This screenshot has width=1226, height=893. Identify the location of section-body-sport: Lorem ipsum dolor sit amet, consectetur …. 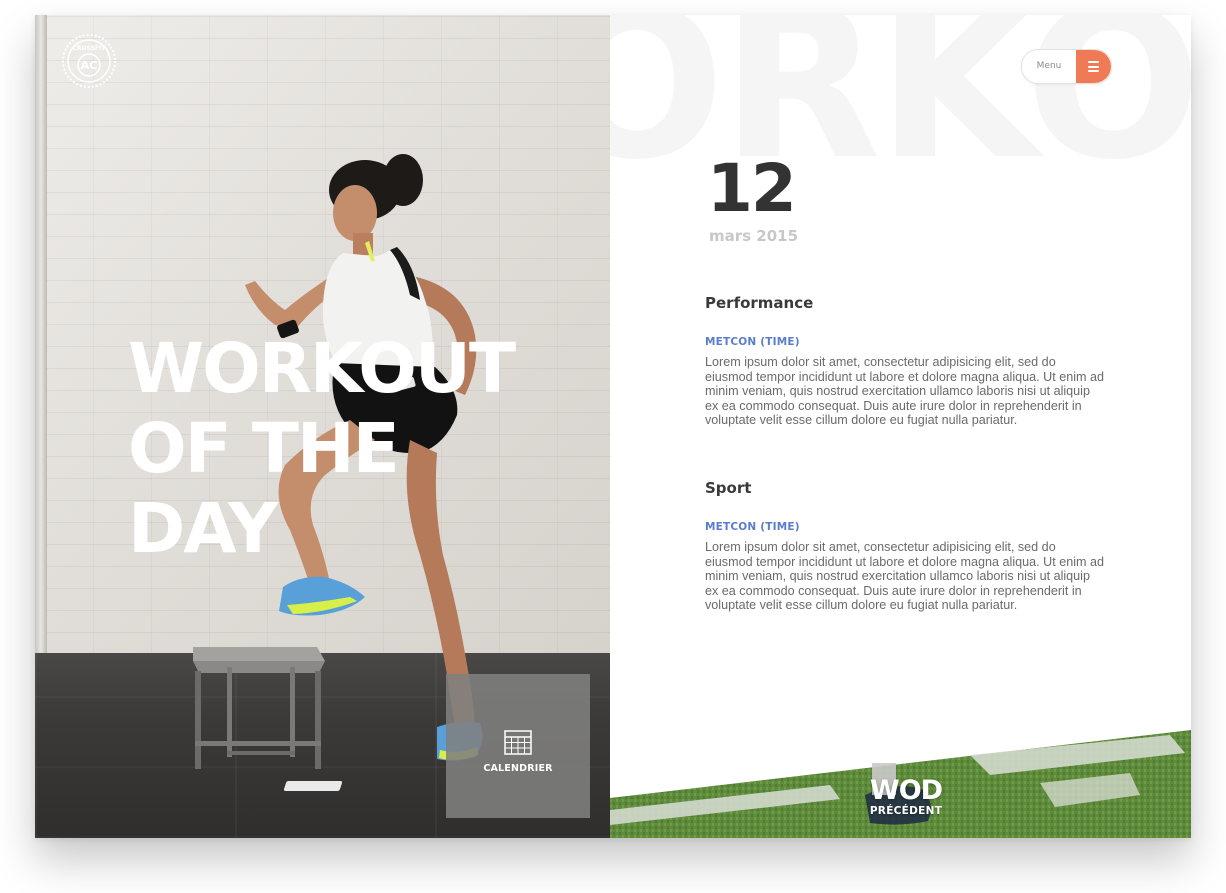
(905, 576).